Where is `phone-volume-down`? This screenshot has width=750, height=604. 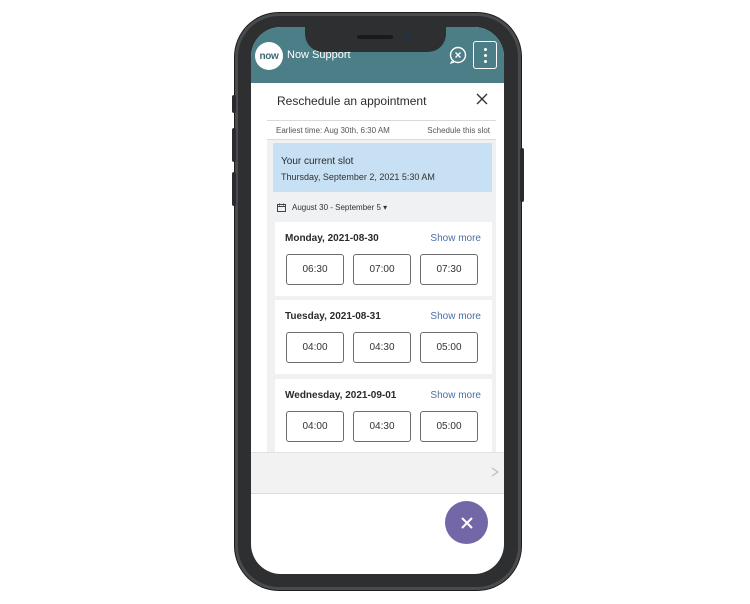 phone-volume-down is located at coordinates (234, 189).